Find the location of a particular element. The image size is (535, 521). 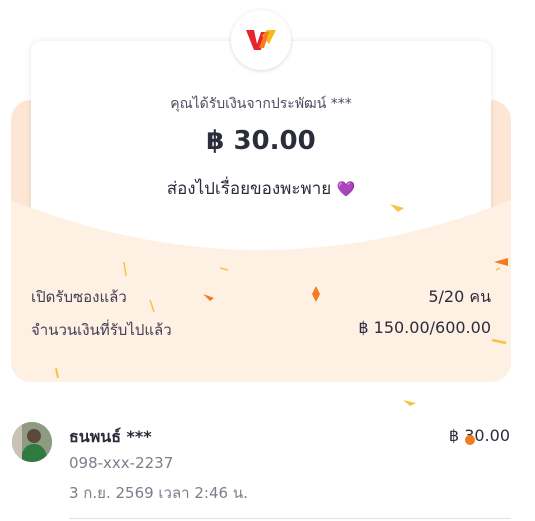

avatar is located at coordinates (32, 442).